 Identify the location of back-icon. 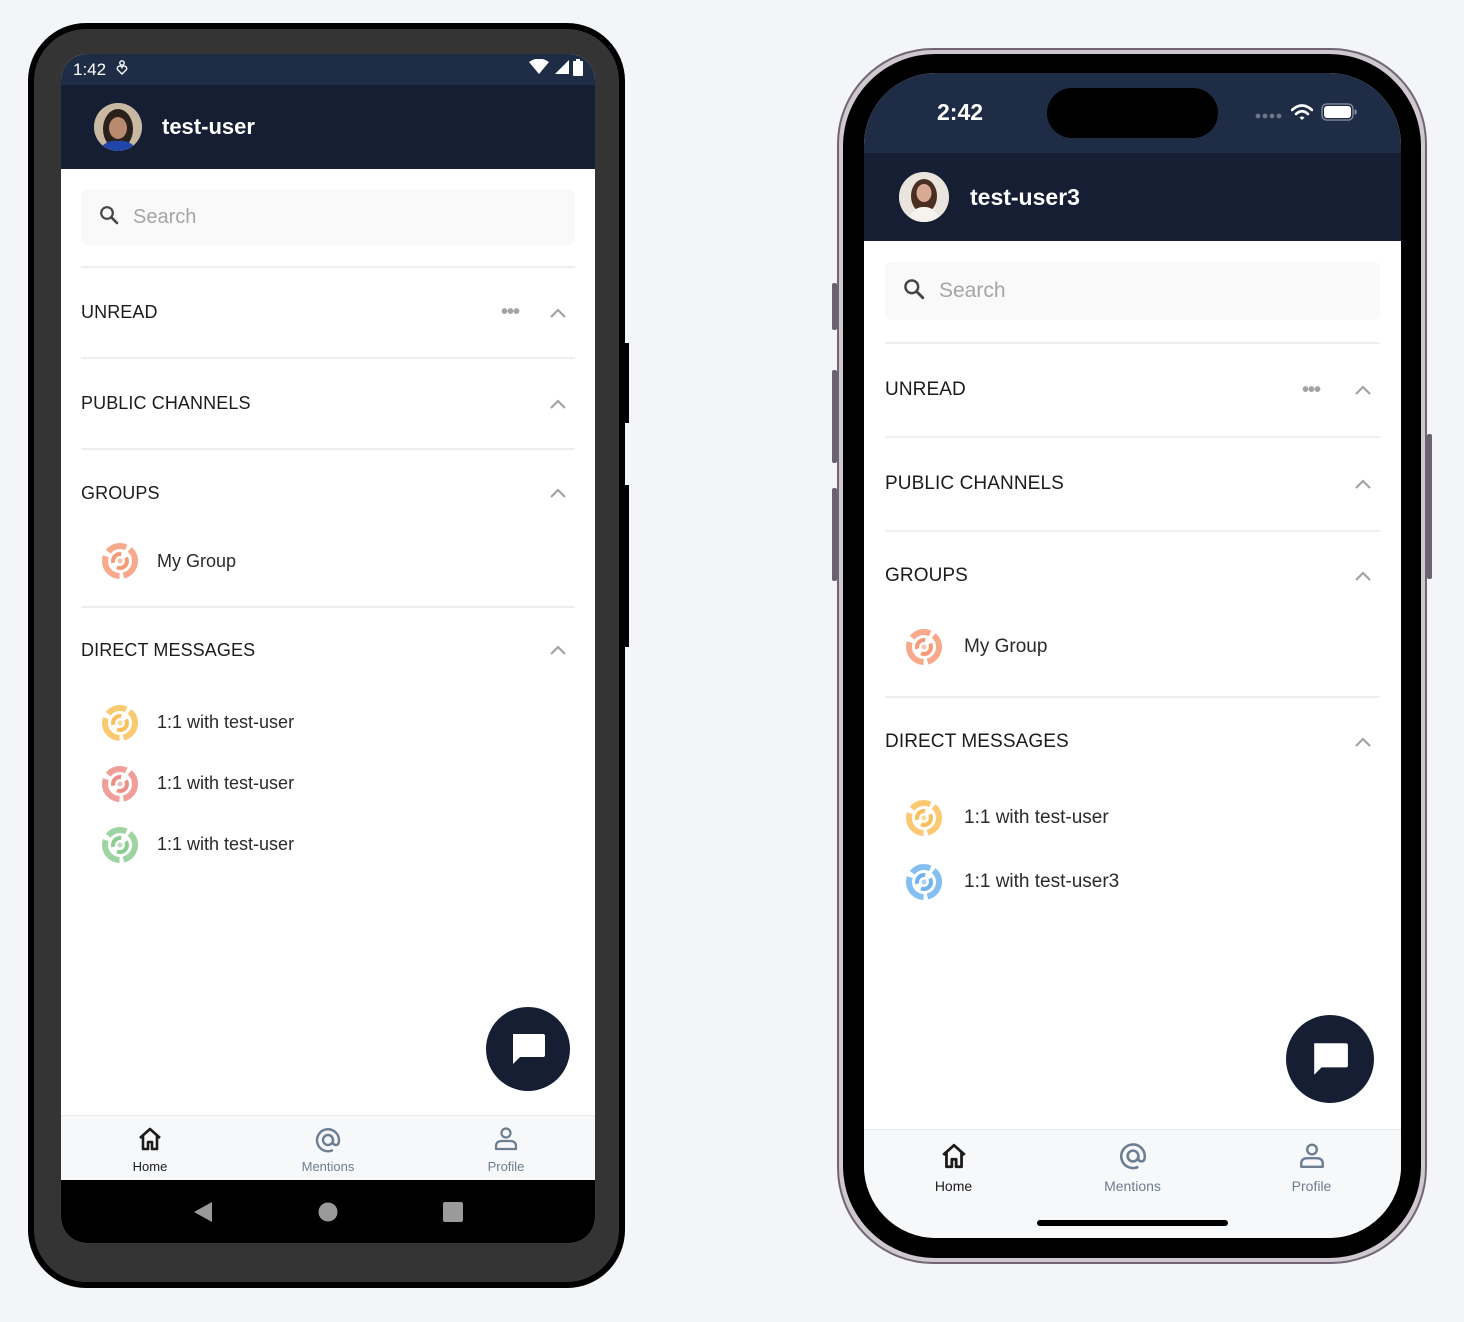
(203, 1212).